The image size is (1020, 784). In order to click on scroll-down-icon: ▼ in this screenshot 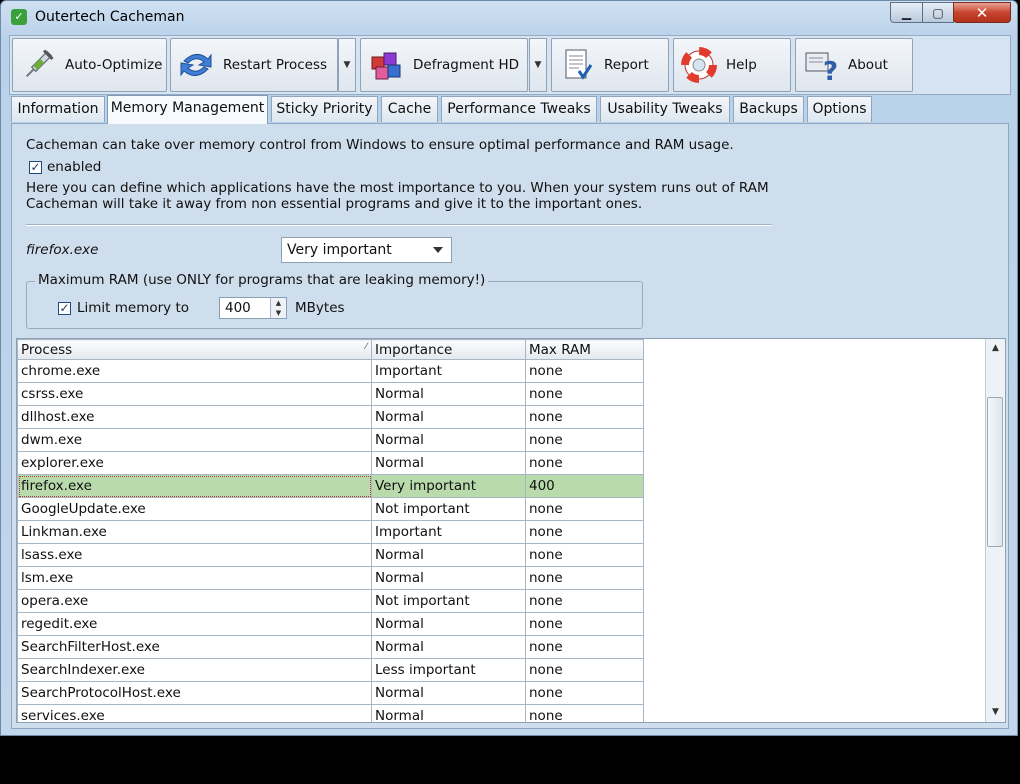, I will do `click(995, 712)`.